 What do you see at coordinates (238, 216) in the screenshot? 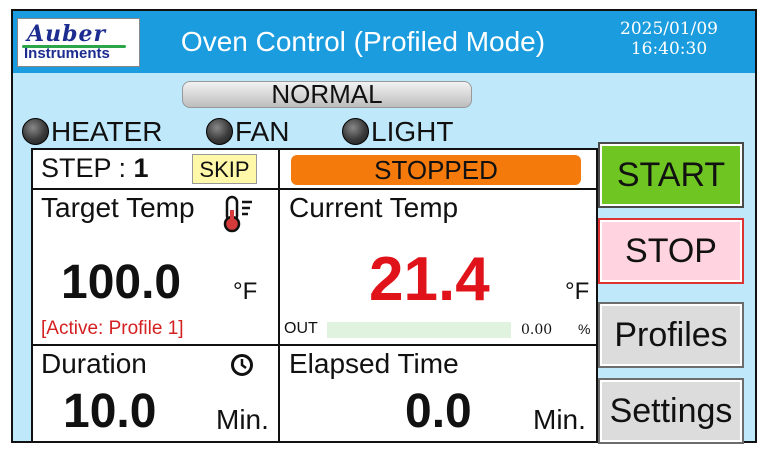
I see `thermometer-icon` at bounding box center [238, 216].